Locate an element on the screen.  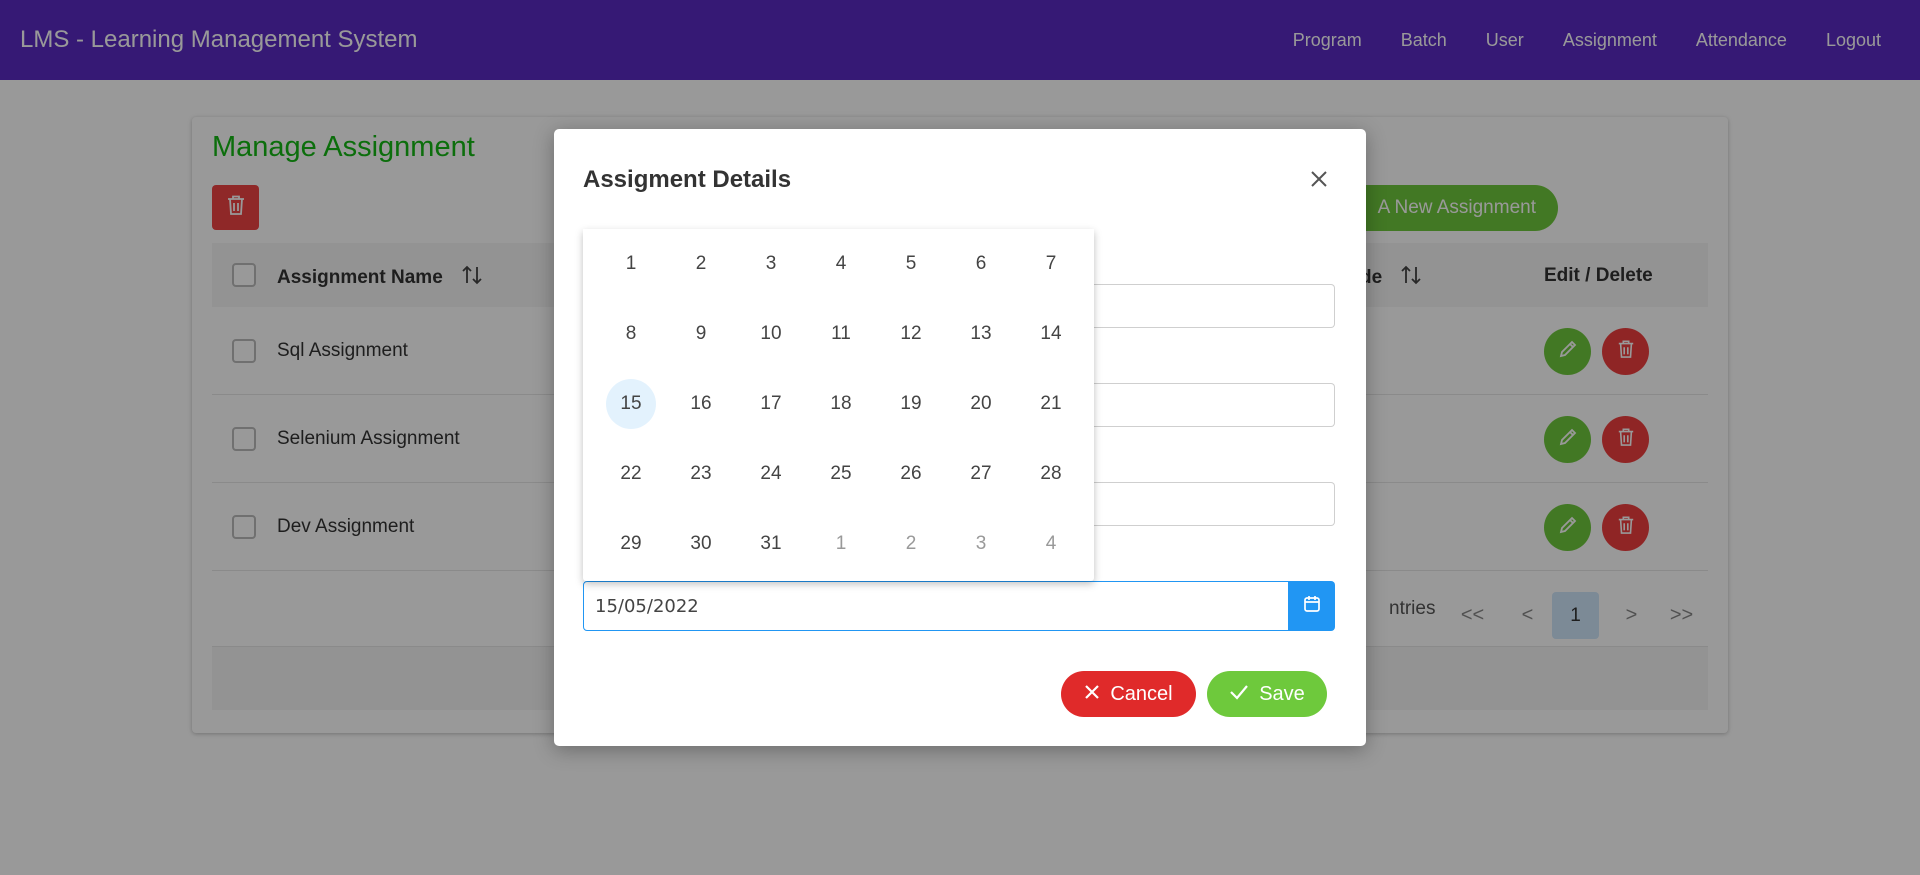
cancel-label: Cancel is located at coordinates (1141, 693).